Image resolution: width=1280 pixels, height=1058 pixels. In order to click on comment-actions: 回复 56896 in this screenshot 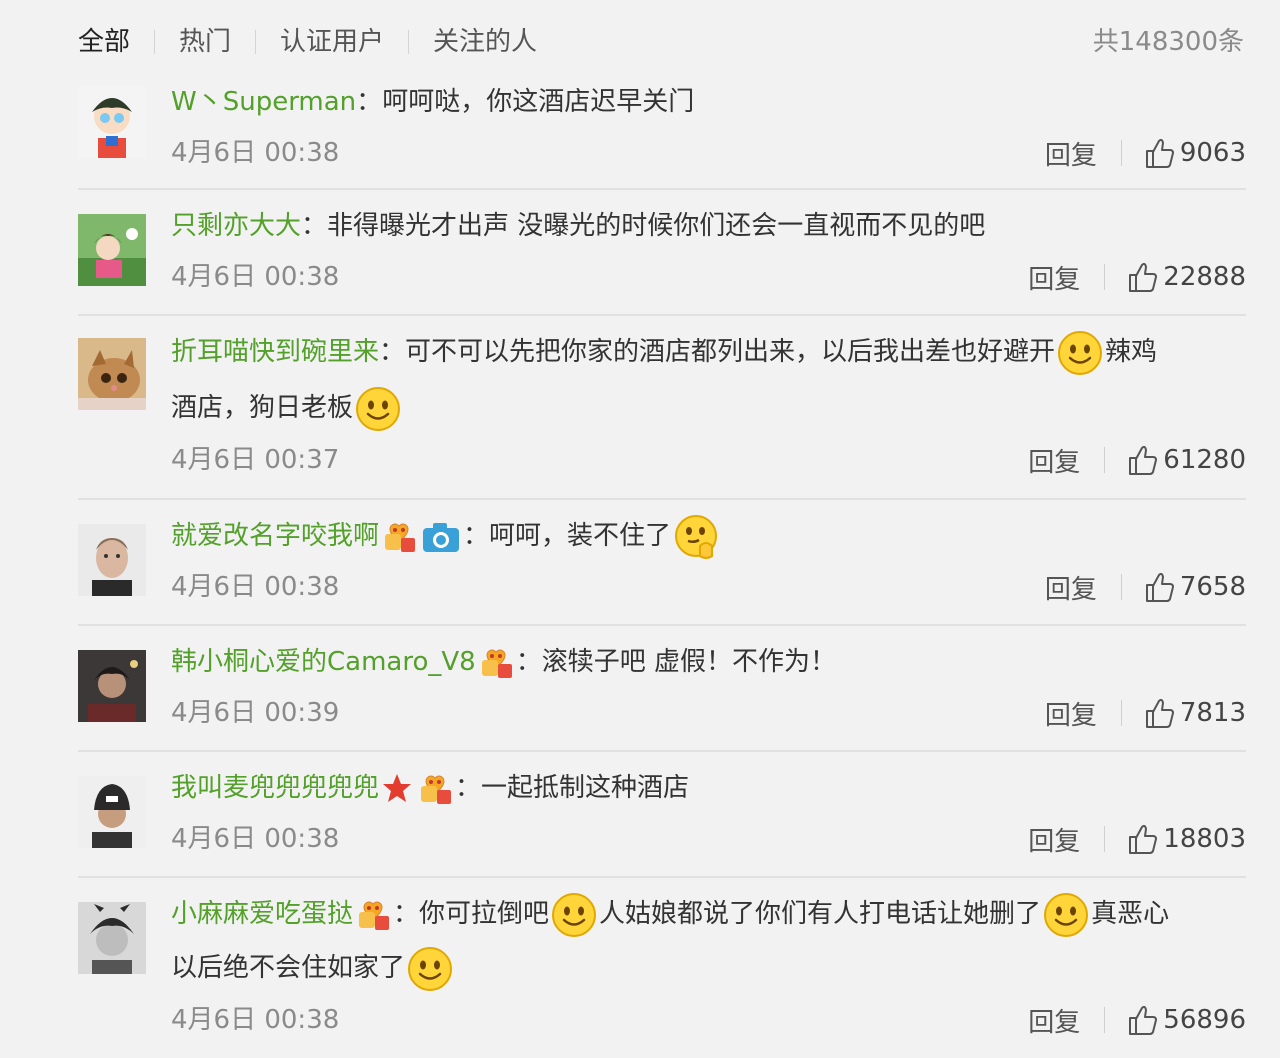, I will do `click(1137, 1020)`.